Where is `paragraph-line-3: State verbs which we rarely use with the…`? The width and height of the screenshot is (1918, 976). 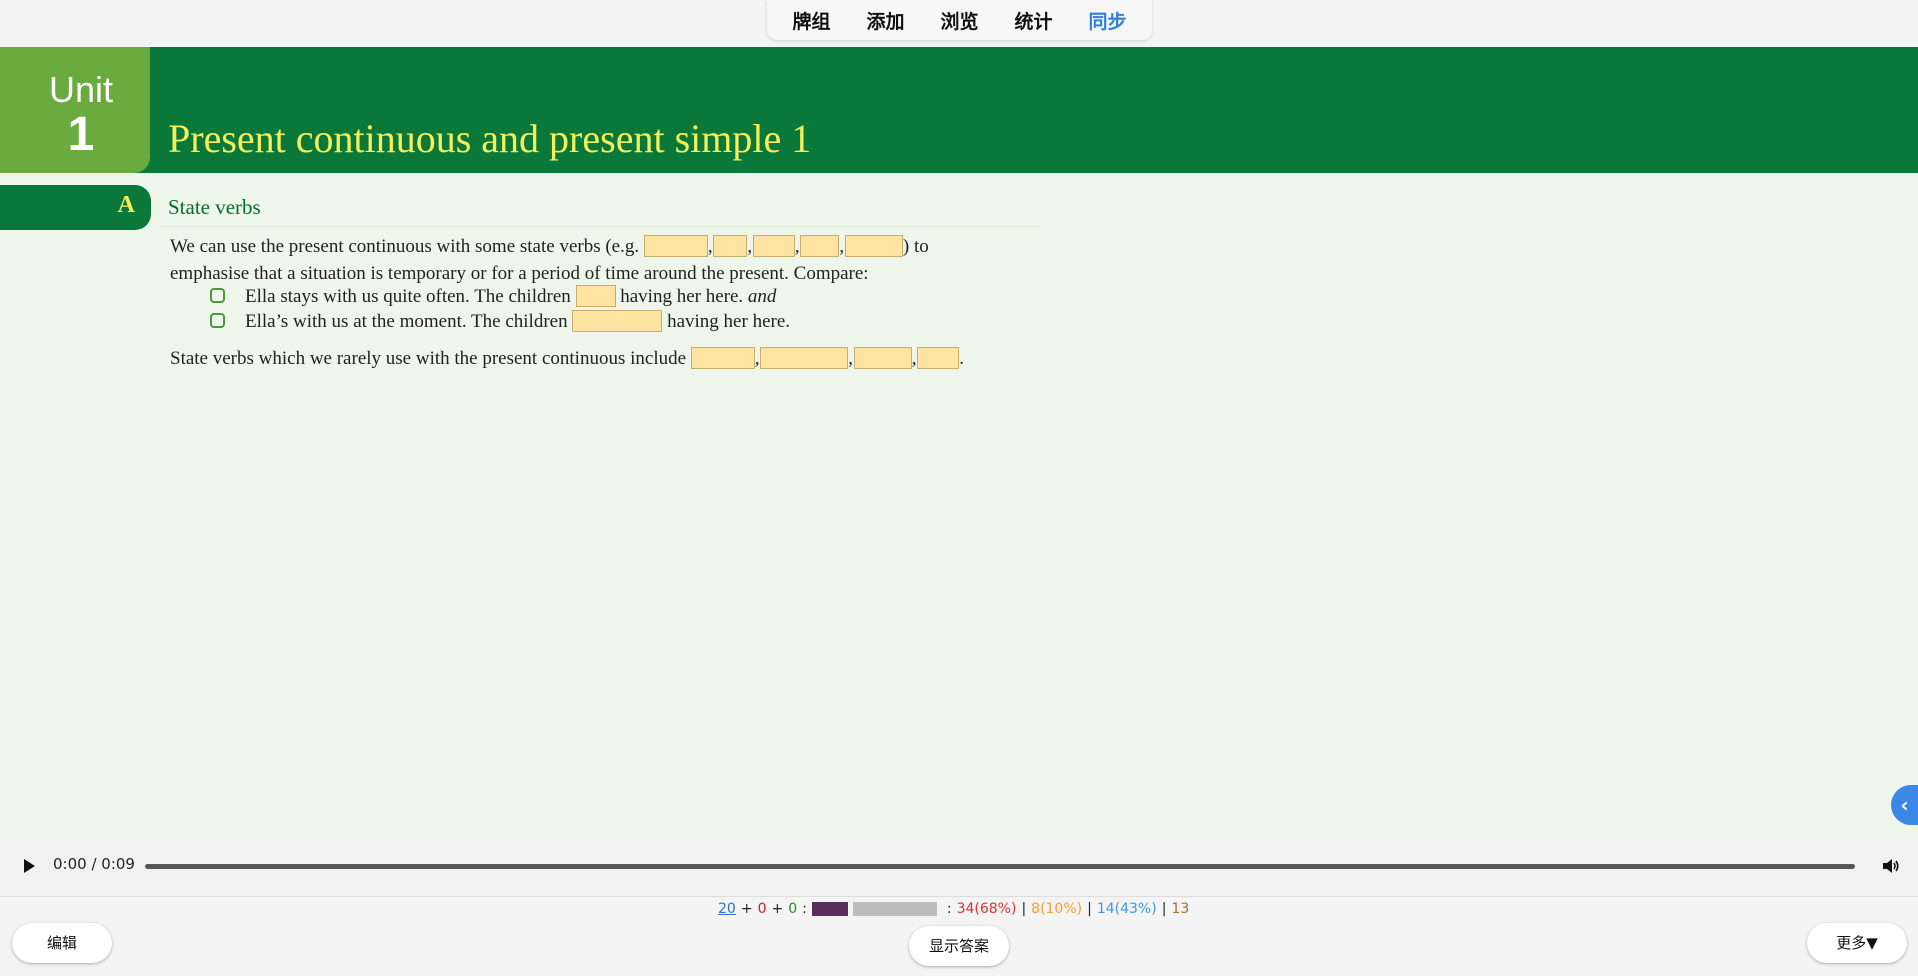 paragraph-line-3: State verbs which we rarely use with the… is located at coordinates (567, 358).